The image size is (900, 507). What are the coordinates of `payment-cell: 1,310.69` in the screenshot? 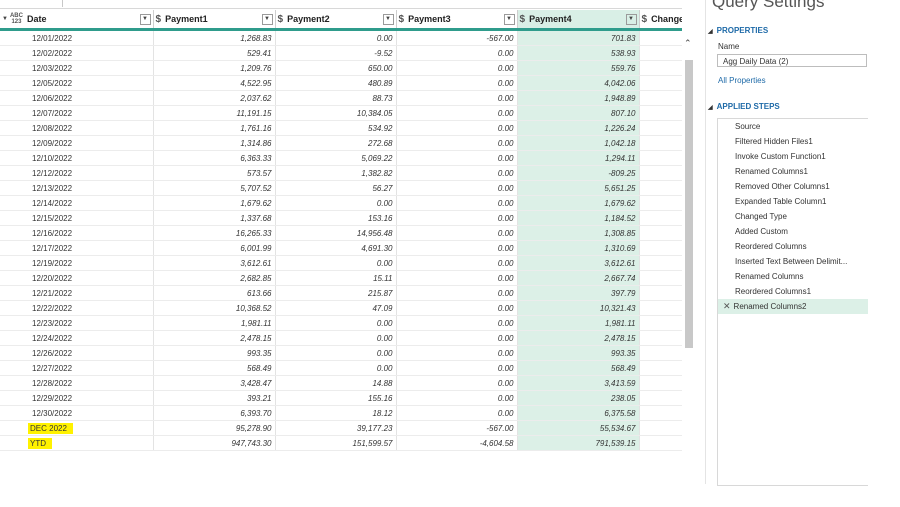 It's located at (578, 248).